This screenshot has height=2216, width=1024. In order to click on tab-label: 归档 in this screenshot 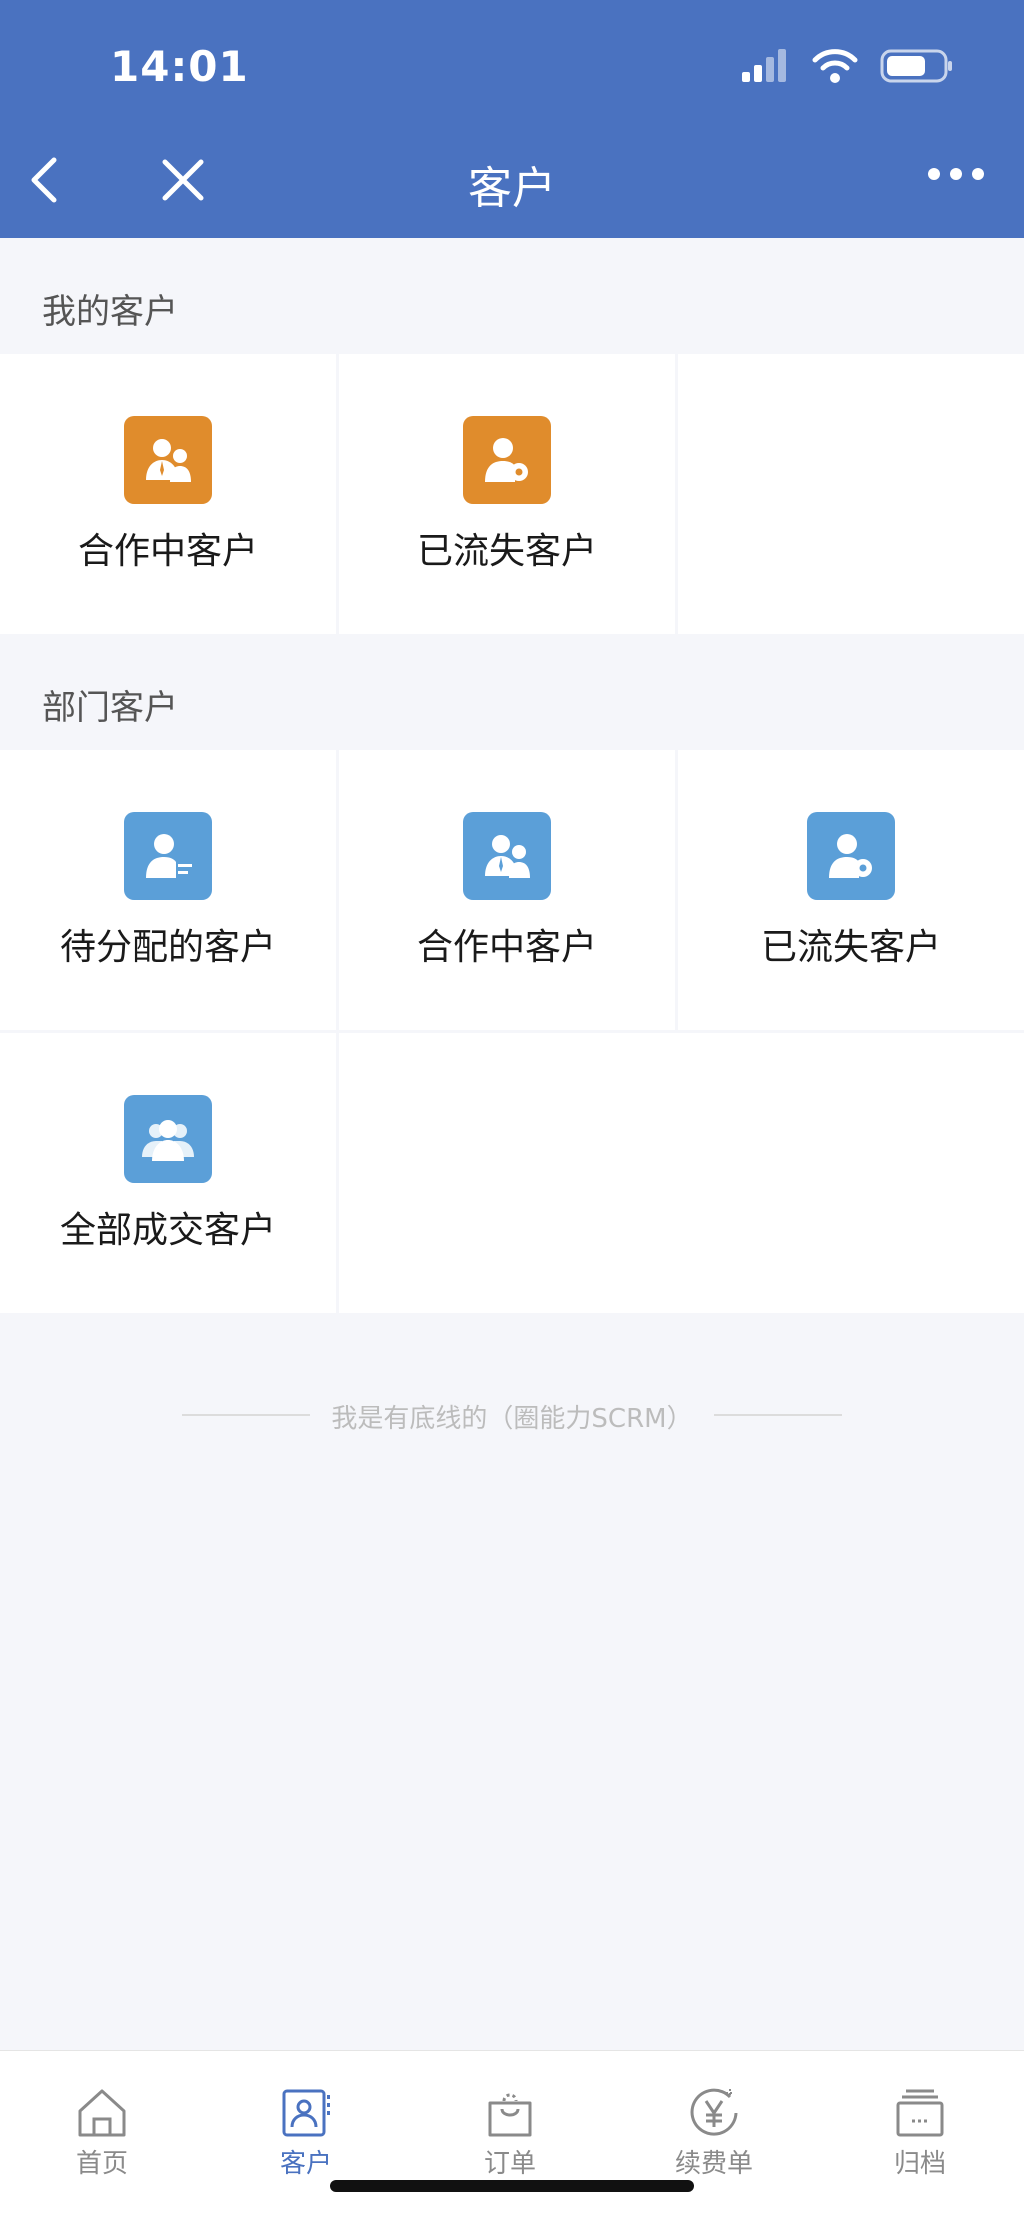, I will do `click(919, 2164)`.